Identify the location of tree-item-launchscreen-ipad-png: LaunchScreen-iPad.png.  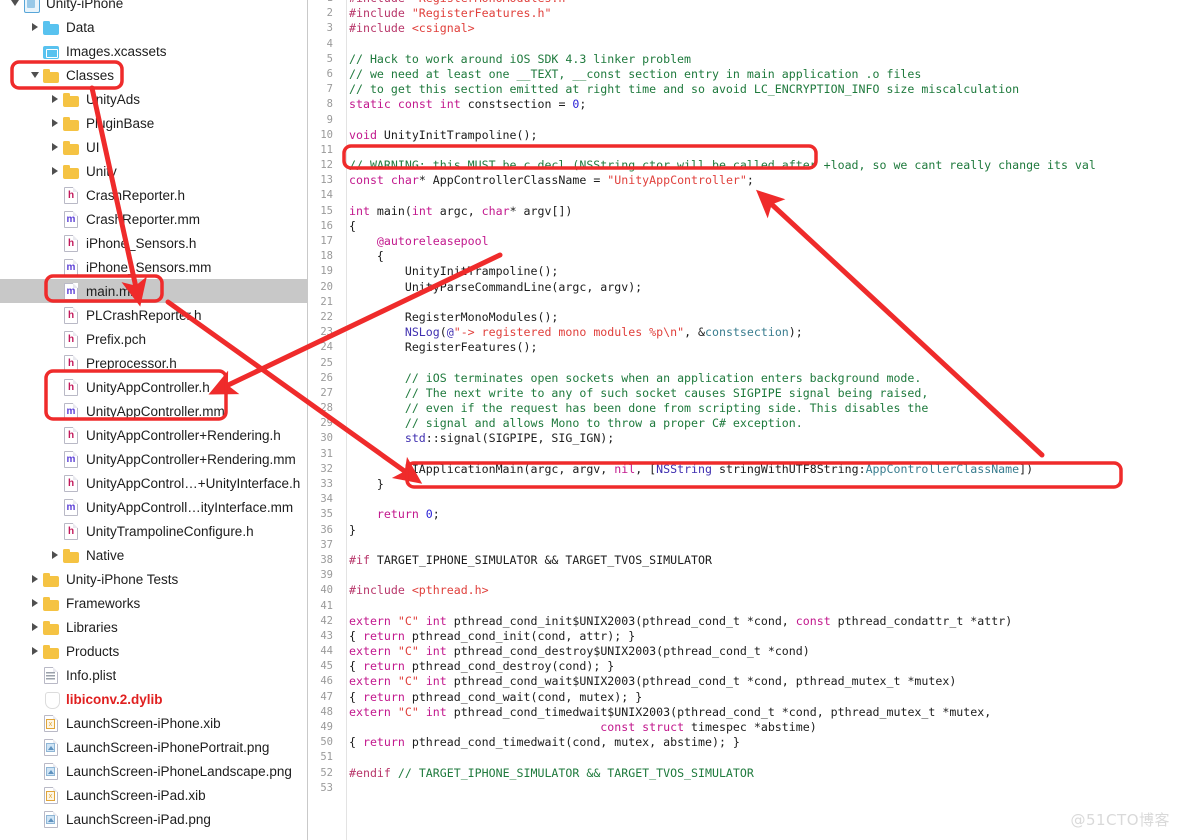
(153, 819).